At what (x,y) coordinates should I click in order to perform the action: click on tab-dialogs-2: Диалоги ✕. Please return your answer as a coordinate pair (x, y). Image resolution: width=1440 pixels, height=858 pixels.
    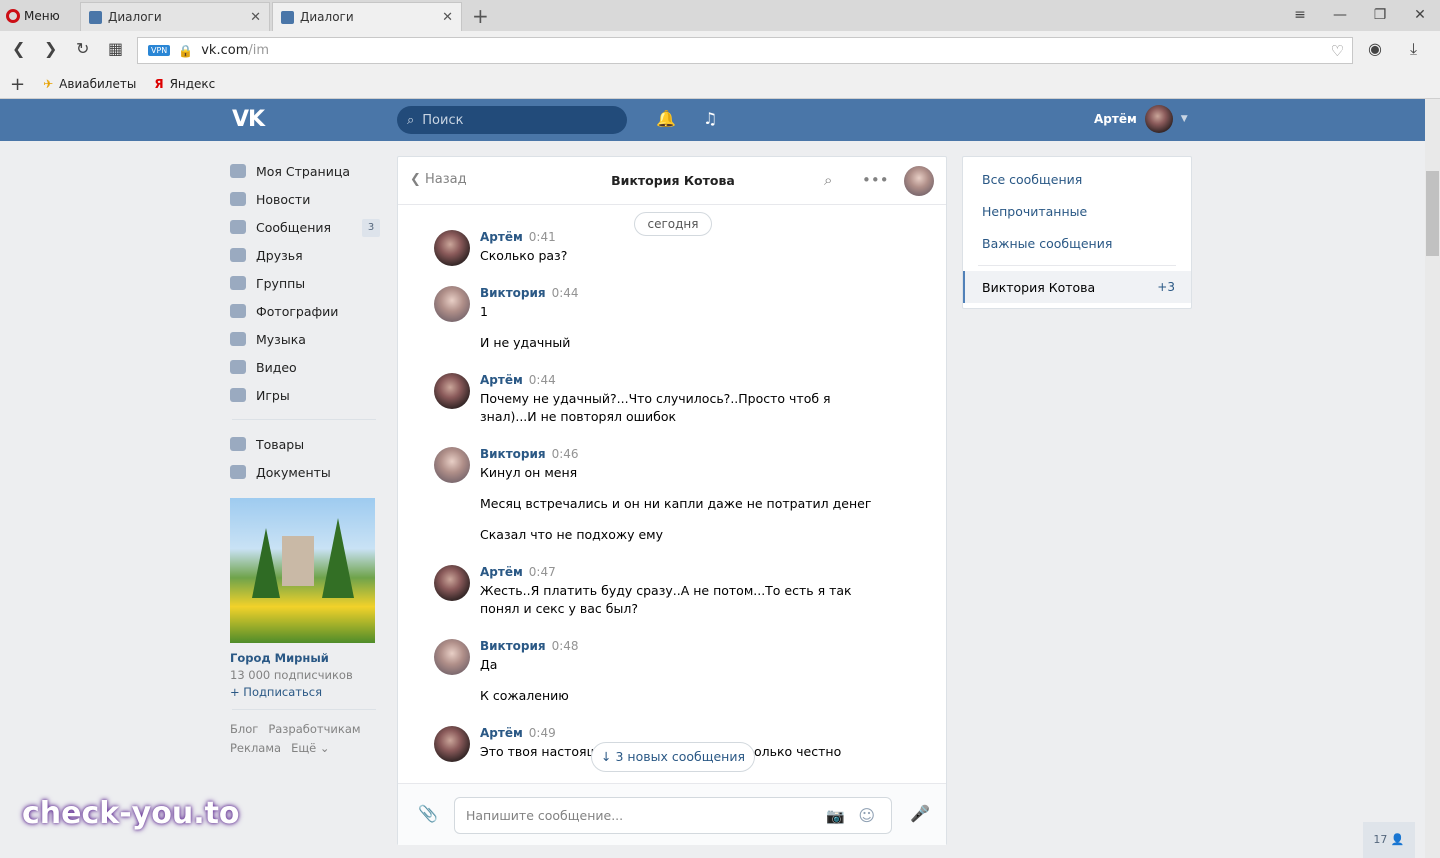
    Looking at the image, I should click on (367, 16).